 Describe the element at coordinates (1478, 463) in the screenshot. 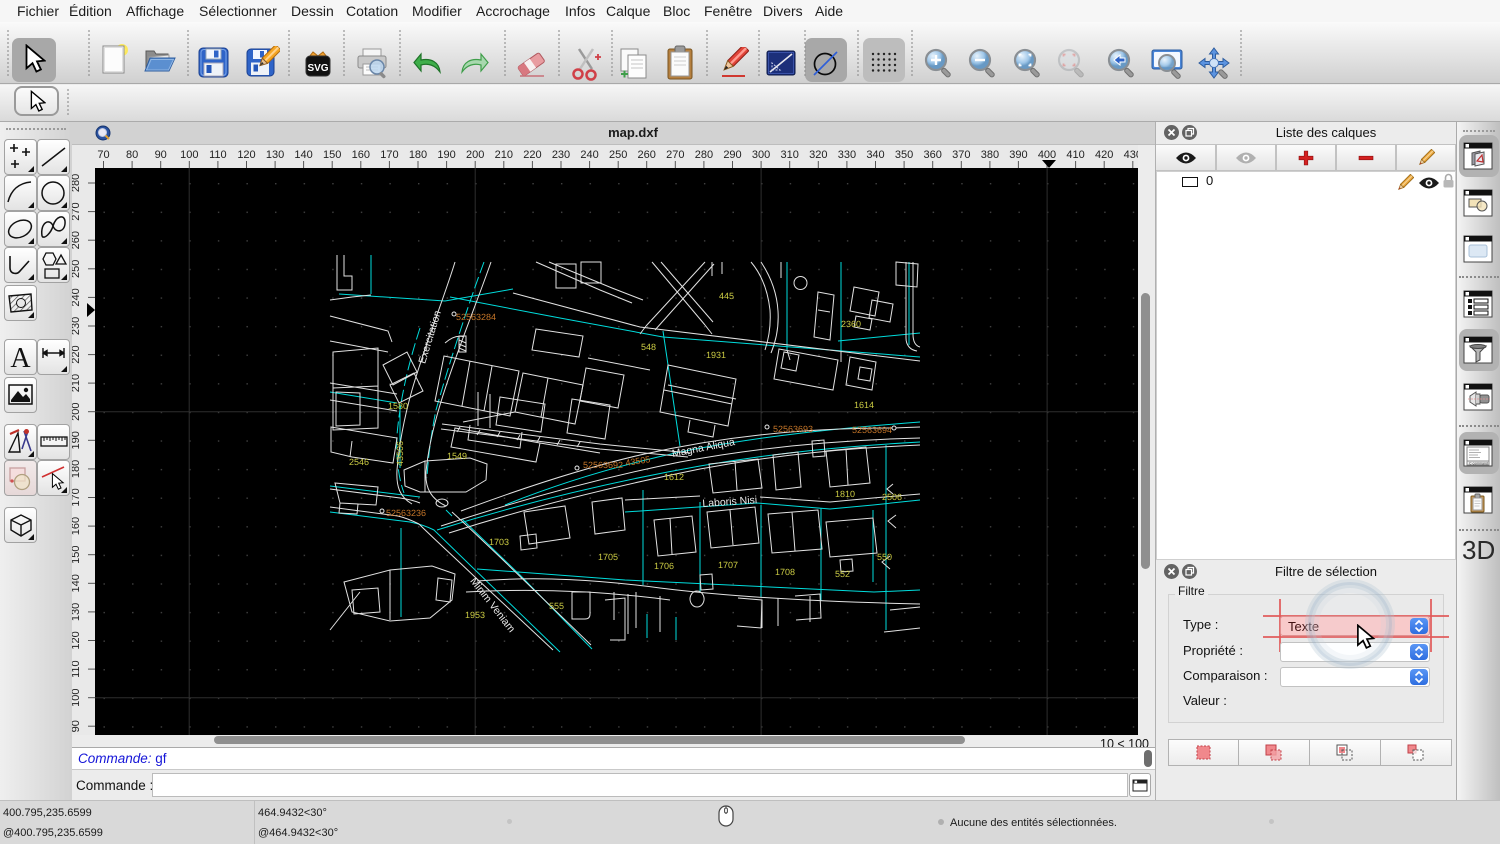

I see `svg-text: C command` at that location.